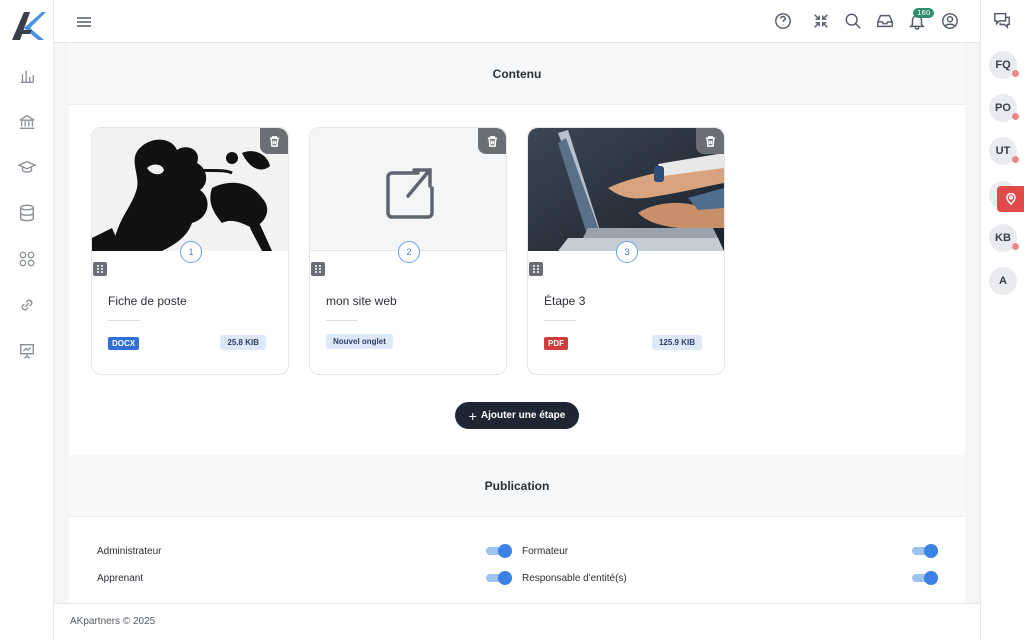  Describe the element at coordinates (1003, 21) in the screenshot. I see `chat-icon` at that location.